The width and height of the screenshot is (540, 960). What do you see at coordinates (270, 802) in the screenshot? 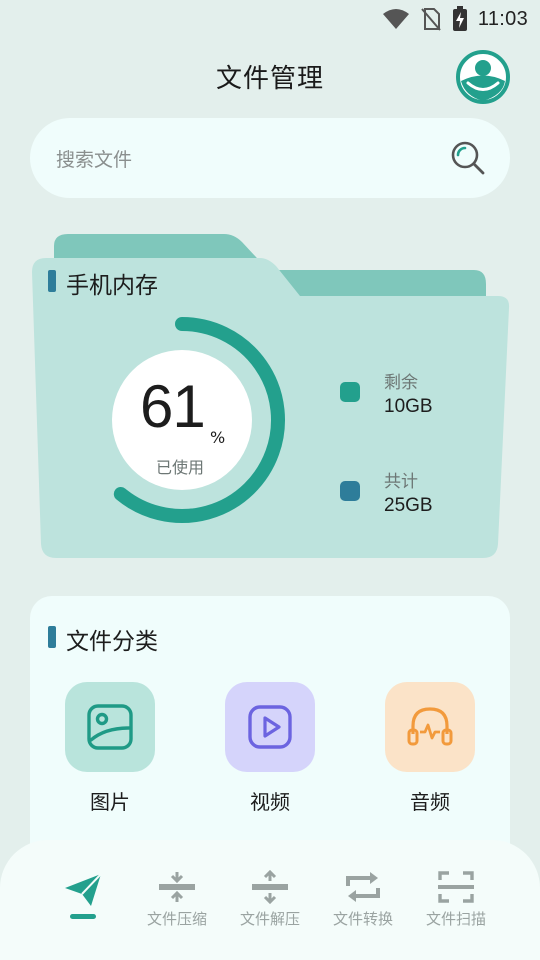
I see `category-label: 视频` at bounding box center [270, 802].